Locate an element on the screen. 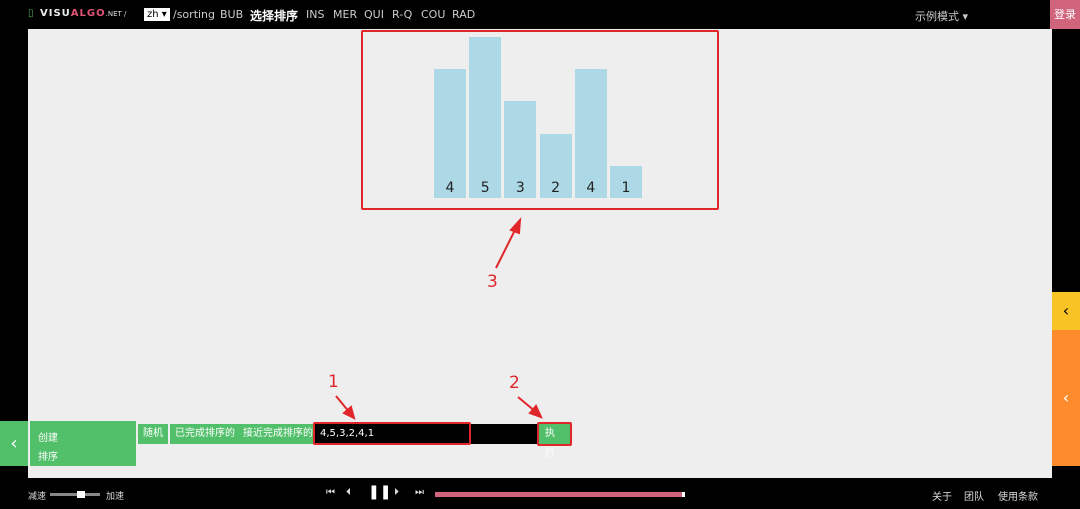 This screenshot has width=1080, height=509. terms-link: 使用条款 is located at coordinates (1018, 495).